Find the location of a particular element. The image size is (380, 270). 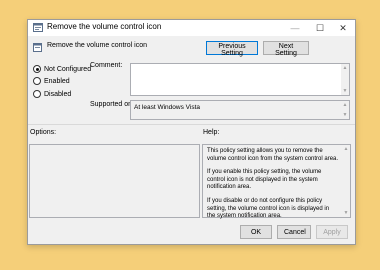

radio-not-configured: Not Configured is located at coordinates (62, 69).